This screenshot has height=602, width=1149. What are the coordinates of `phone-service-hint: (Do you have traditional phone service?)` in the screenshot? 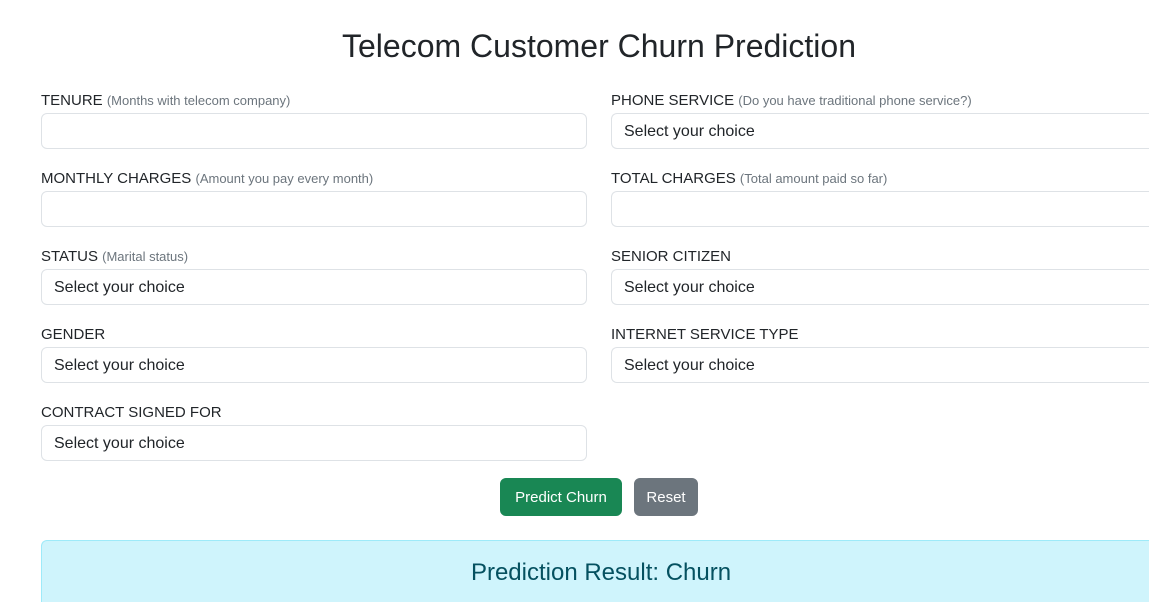 It's located at (855, 100).